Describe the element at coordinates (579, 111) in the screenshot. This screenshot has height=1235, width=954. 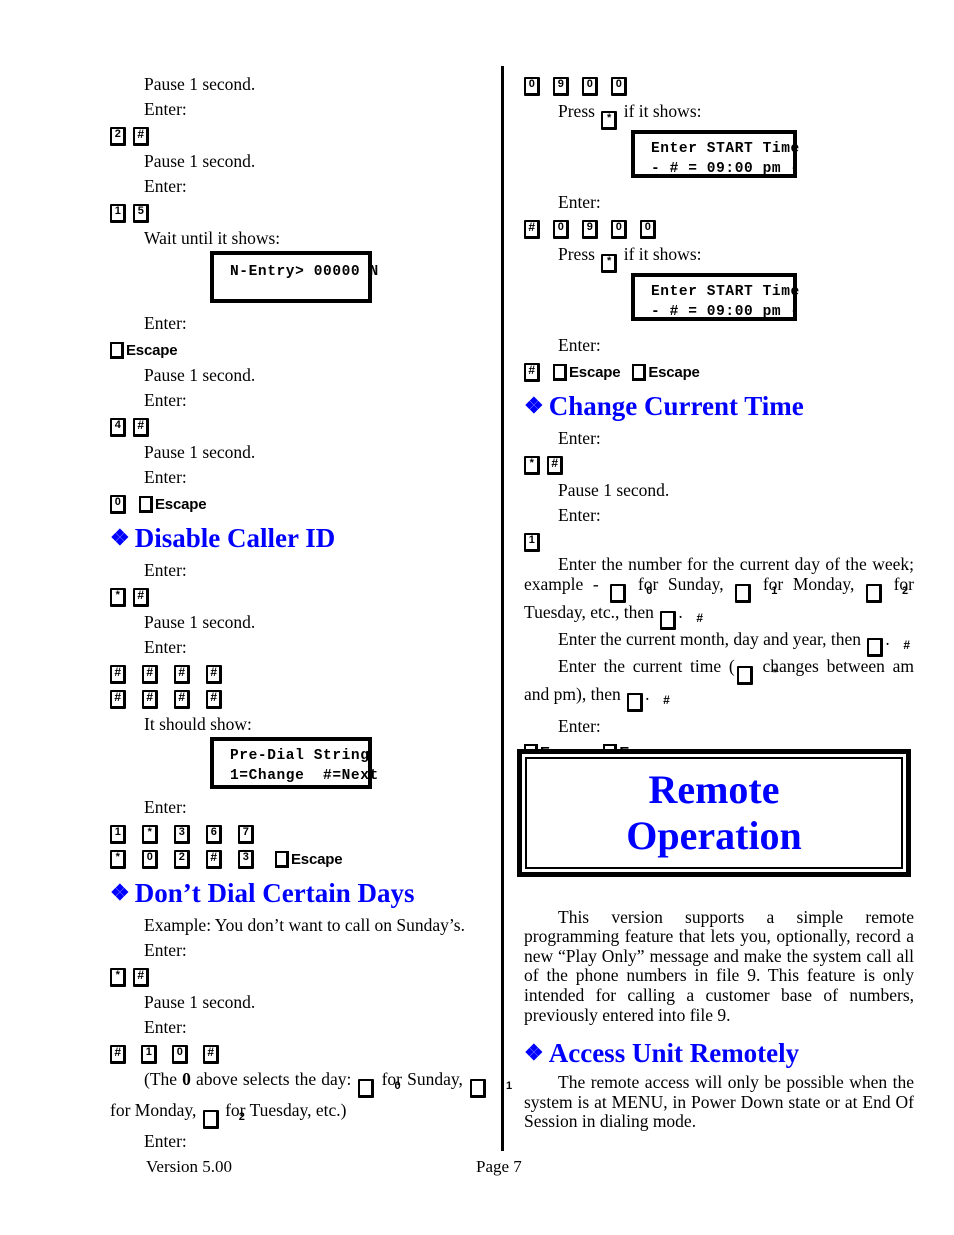
I see `press-text-pre: Press` at that location.